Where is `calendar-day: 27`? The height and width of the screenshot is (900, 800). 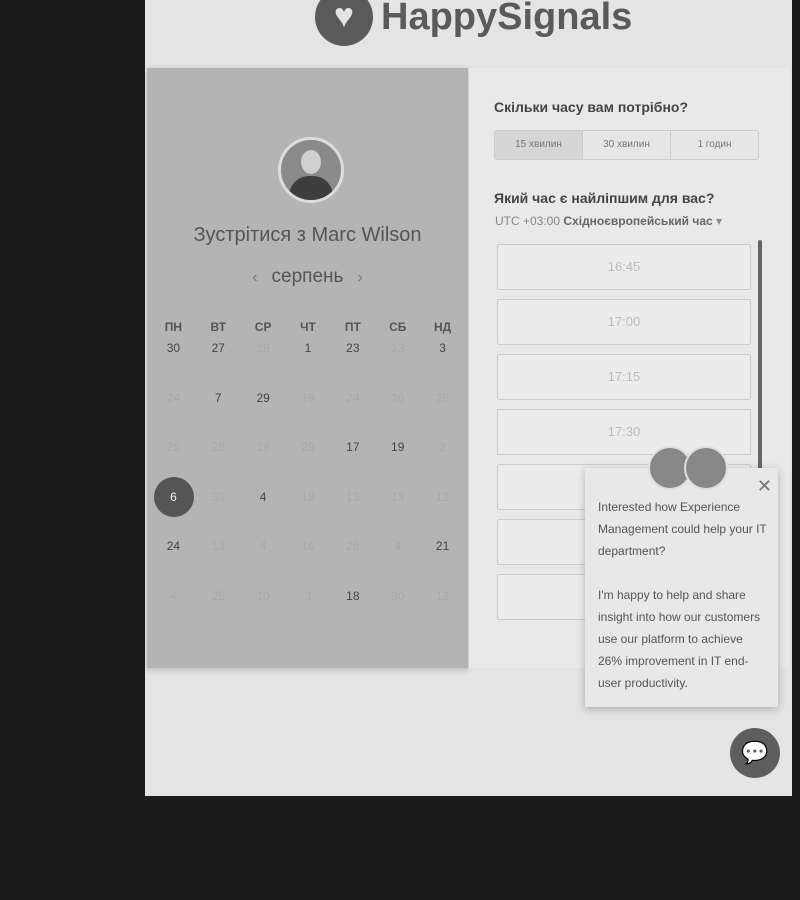
calendar-day: 27 is located at coordinates (218, 367).